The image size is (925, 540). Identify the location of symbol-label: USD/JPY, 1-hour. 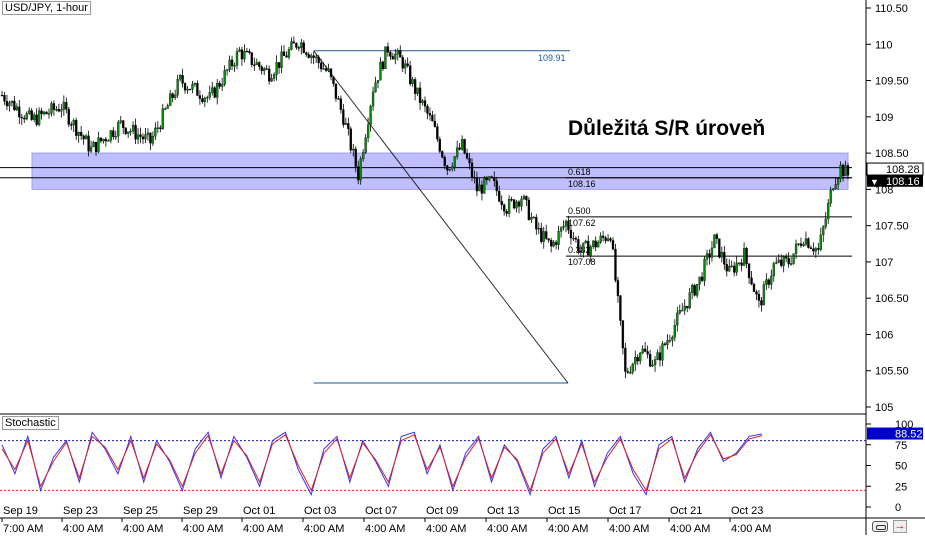
(46, 8).